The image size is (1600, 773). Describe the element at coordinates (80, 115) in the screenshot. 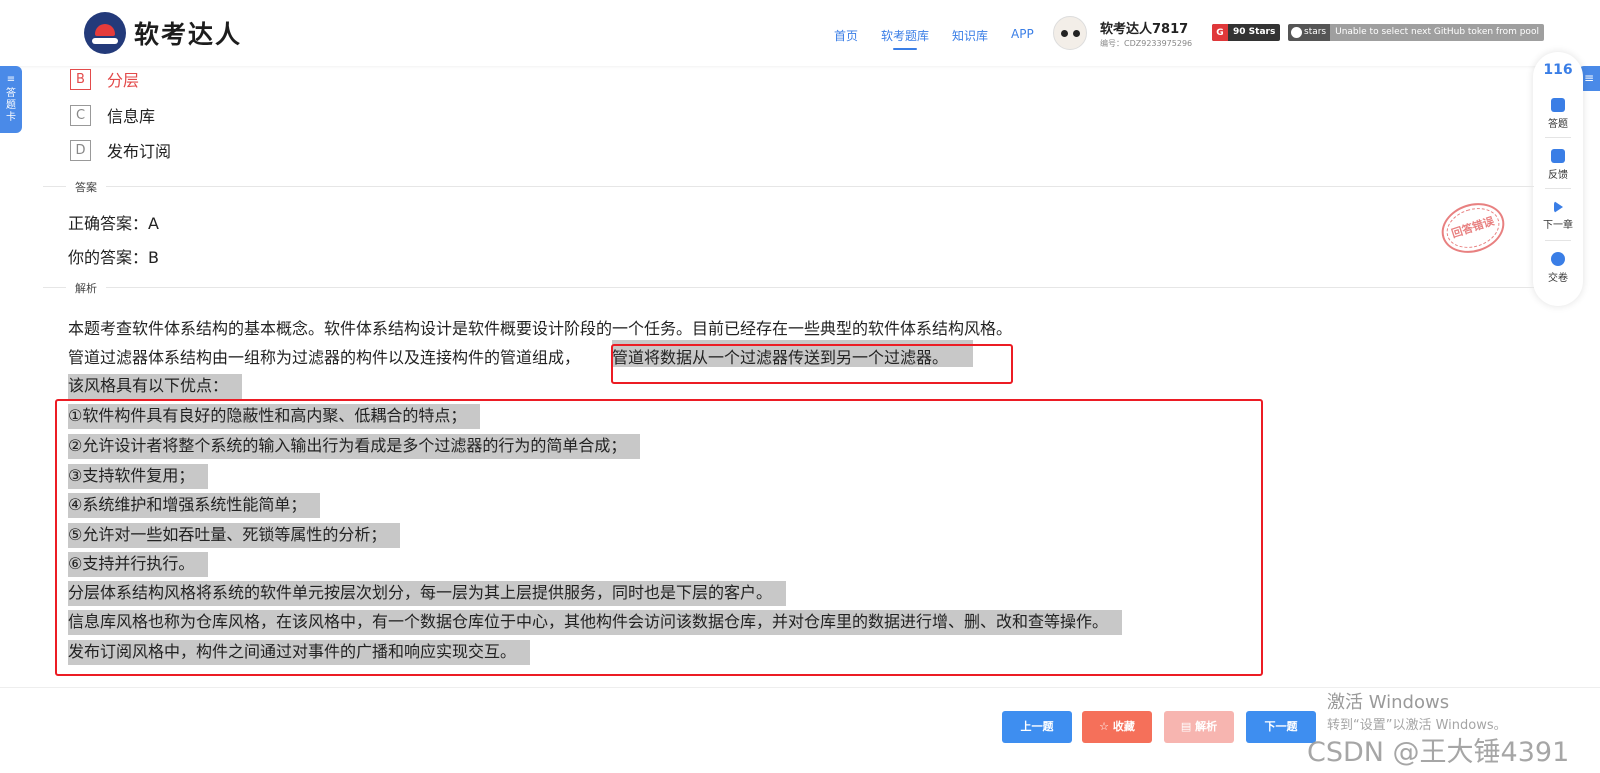

I see `option-letter: C` at that location.